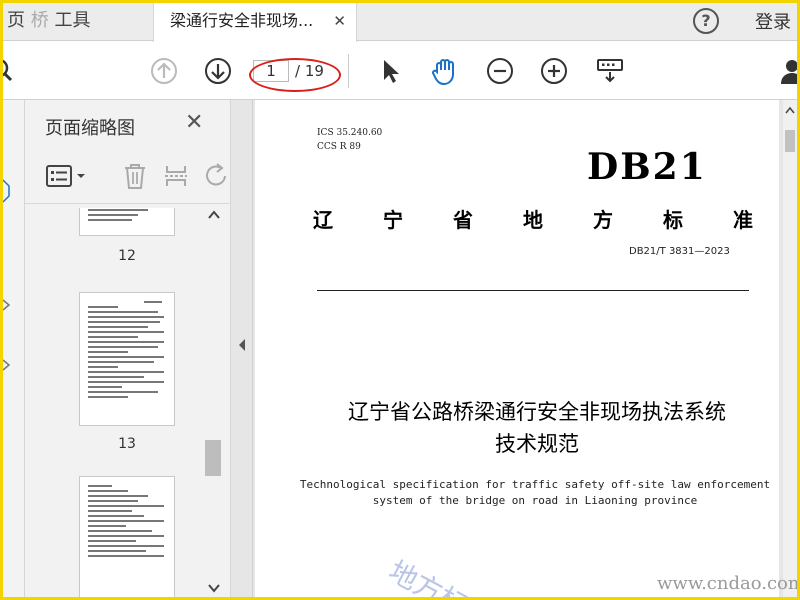  What do you see at coordinates (68, 178) in the screenshot?
I see `thumbnail-options-icon` at bounding box center [68, 178].